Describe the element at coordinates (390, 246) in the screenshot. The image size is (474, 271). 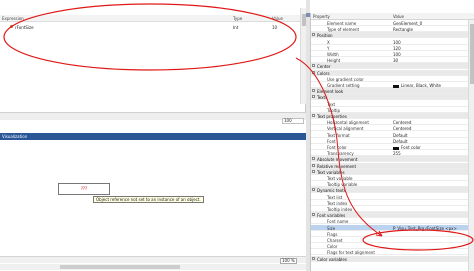
I see `property-row: Color` at that location.